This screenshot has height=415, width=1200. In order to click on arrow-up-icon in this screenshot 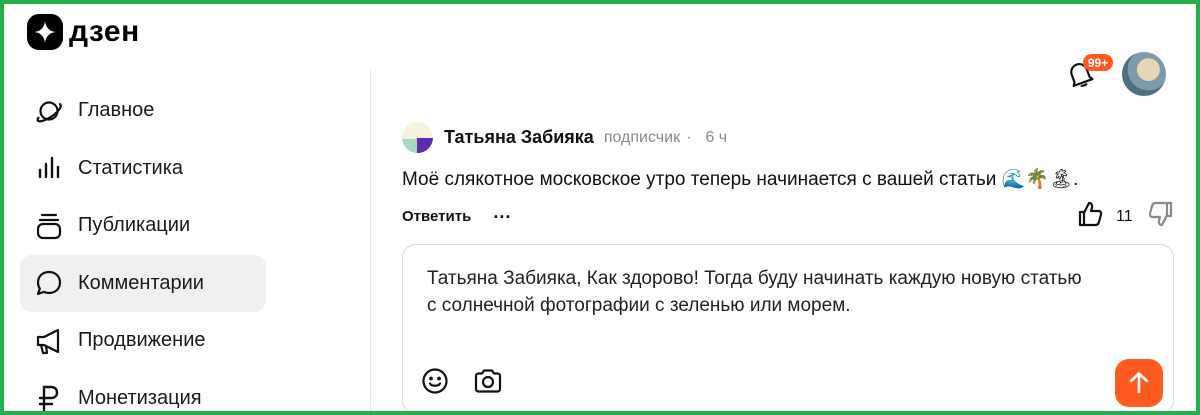, I will do `click(1139, 383)`.